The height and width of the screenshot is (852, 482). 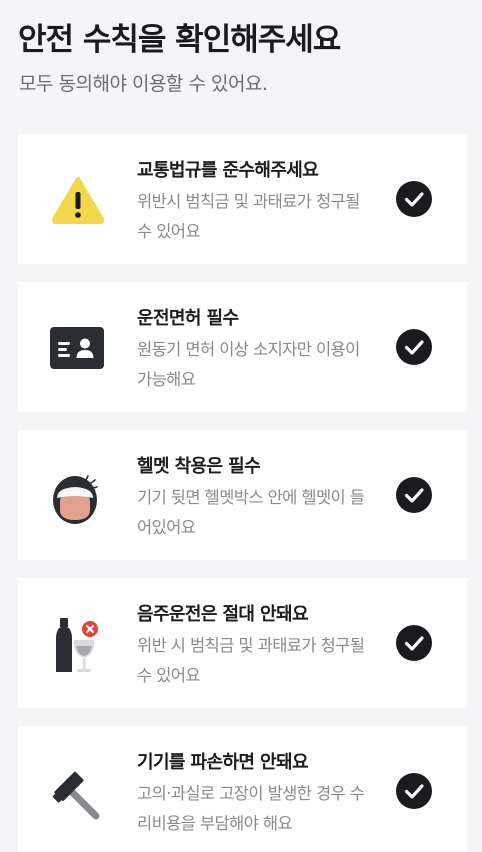 I want to click on rule-description: 기기 뒷면 헬멧박스 안에 헬멧이 들어있어요, so click(x=251, y=512).